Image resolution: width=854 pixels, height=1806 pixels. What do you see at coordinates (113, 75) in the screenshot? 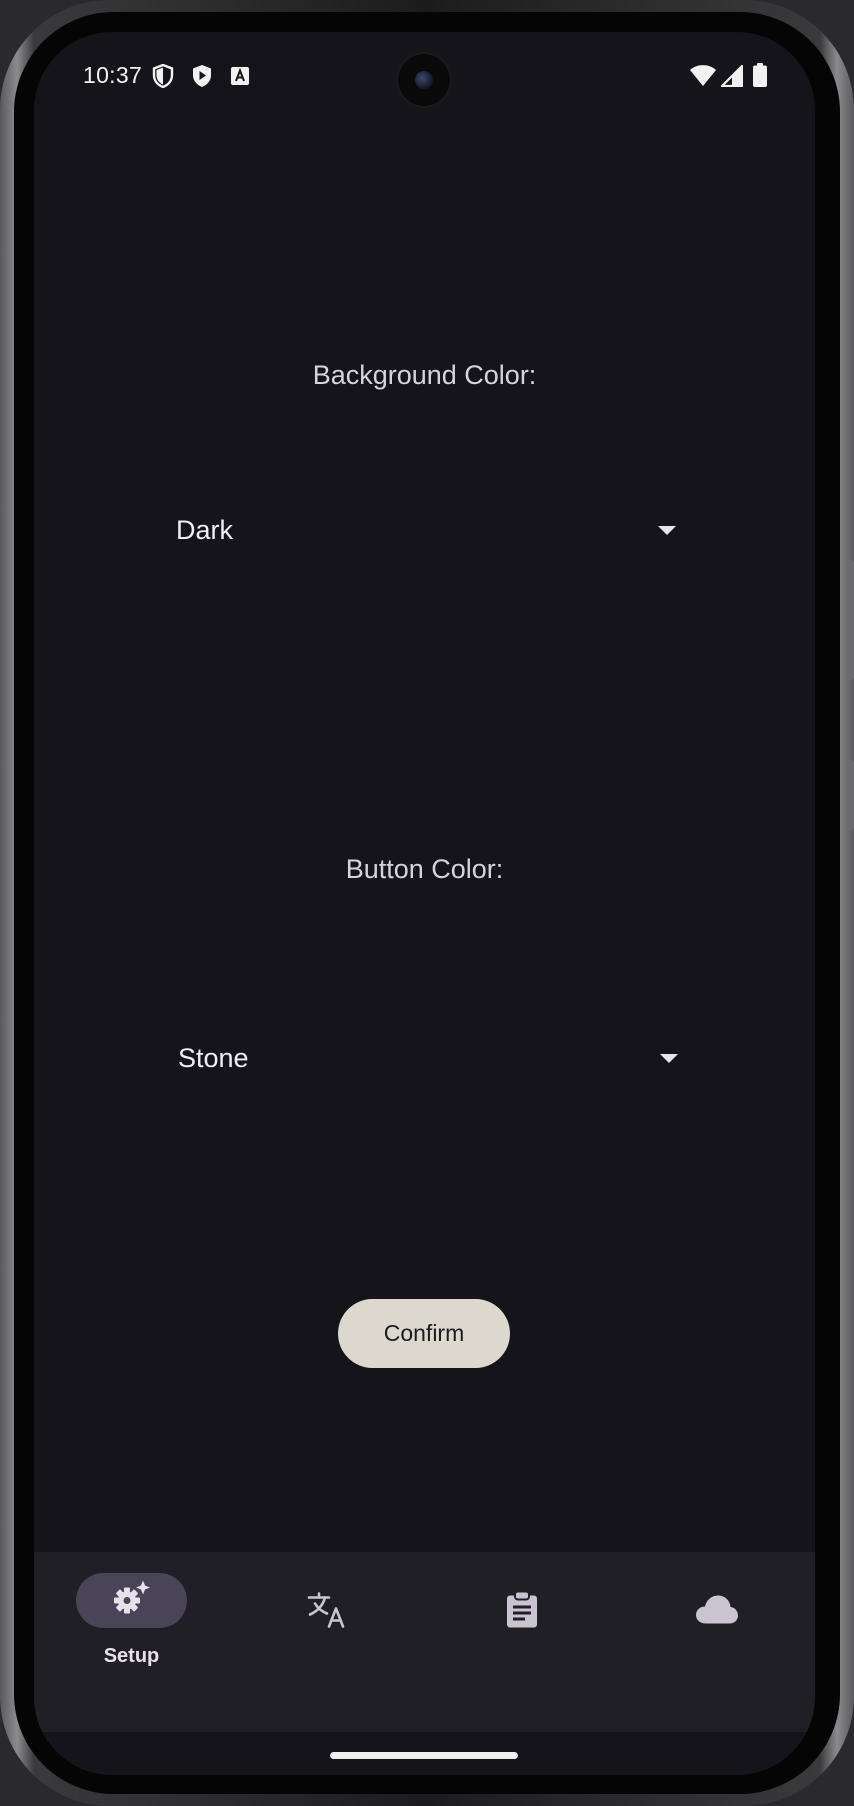
I see `status-time: 10:37` at bounding box center [113, 75].